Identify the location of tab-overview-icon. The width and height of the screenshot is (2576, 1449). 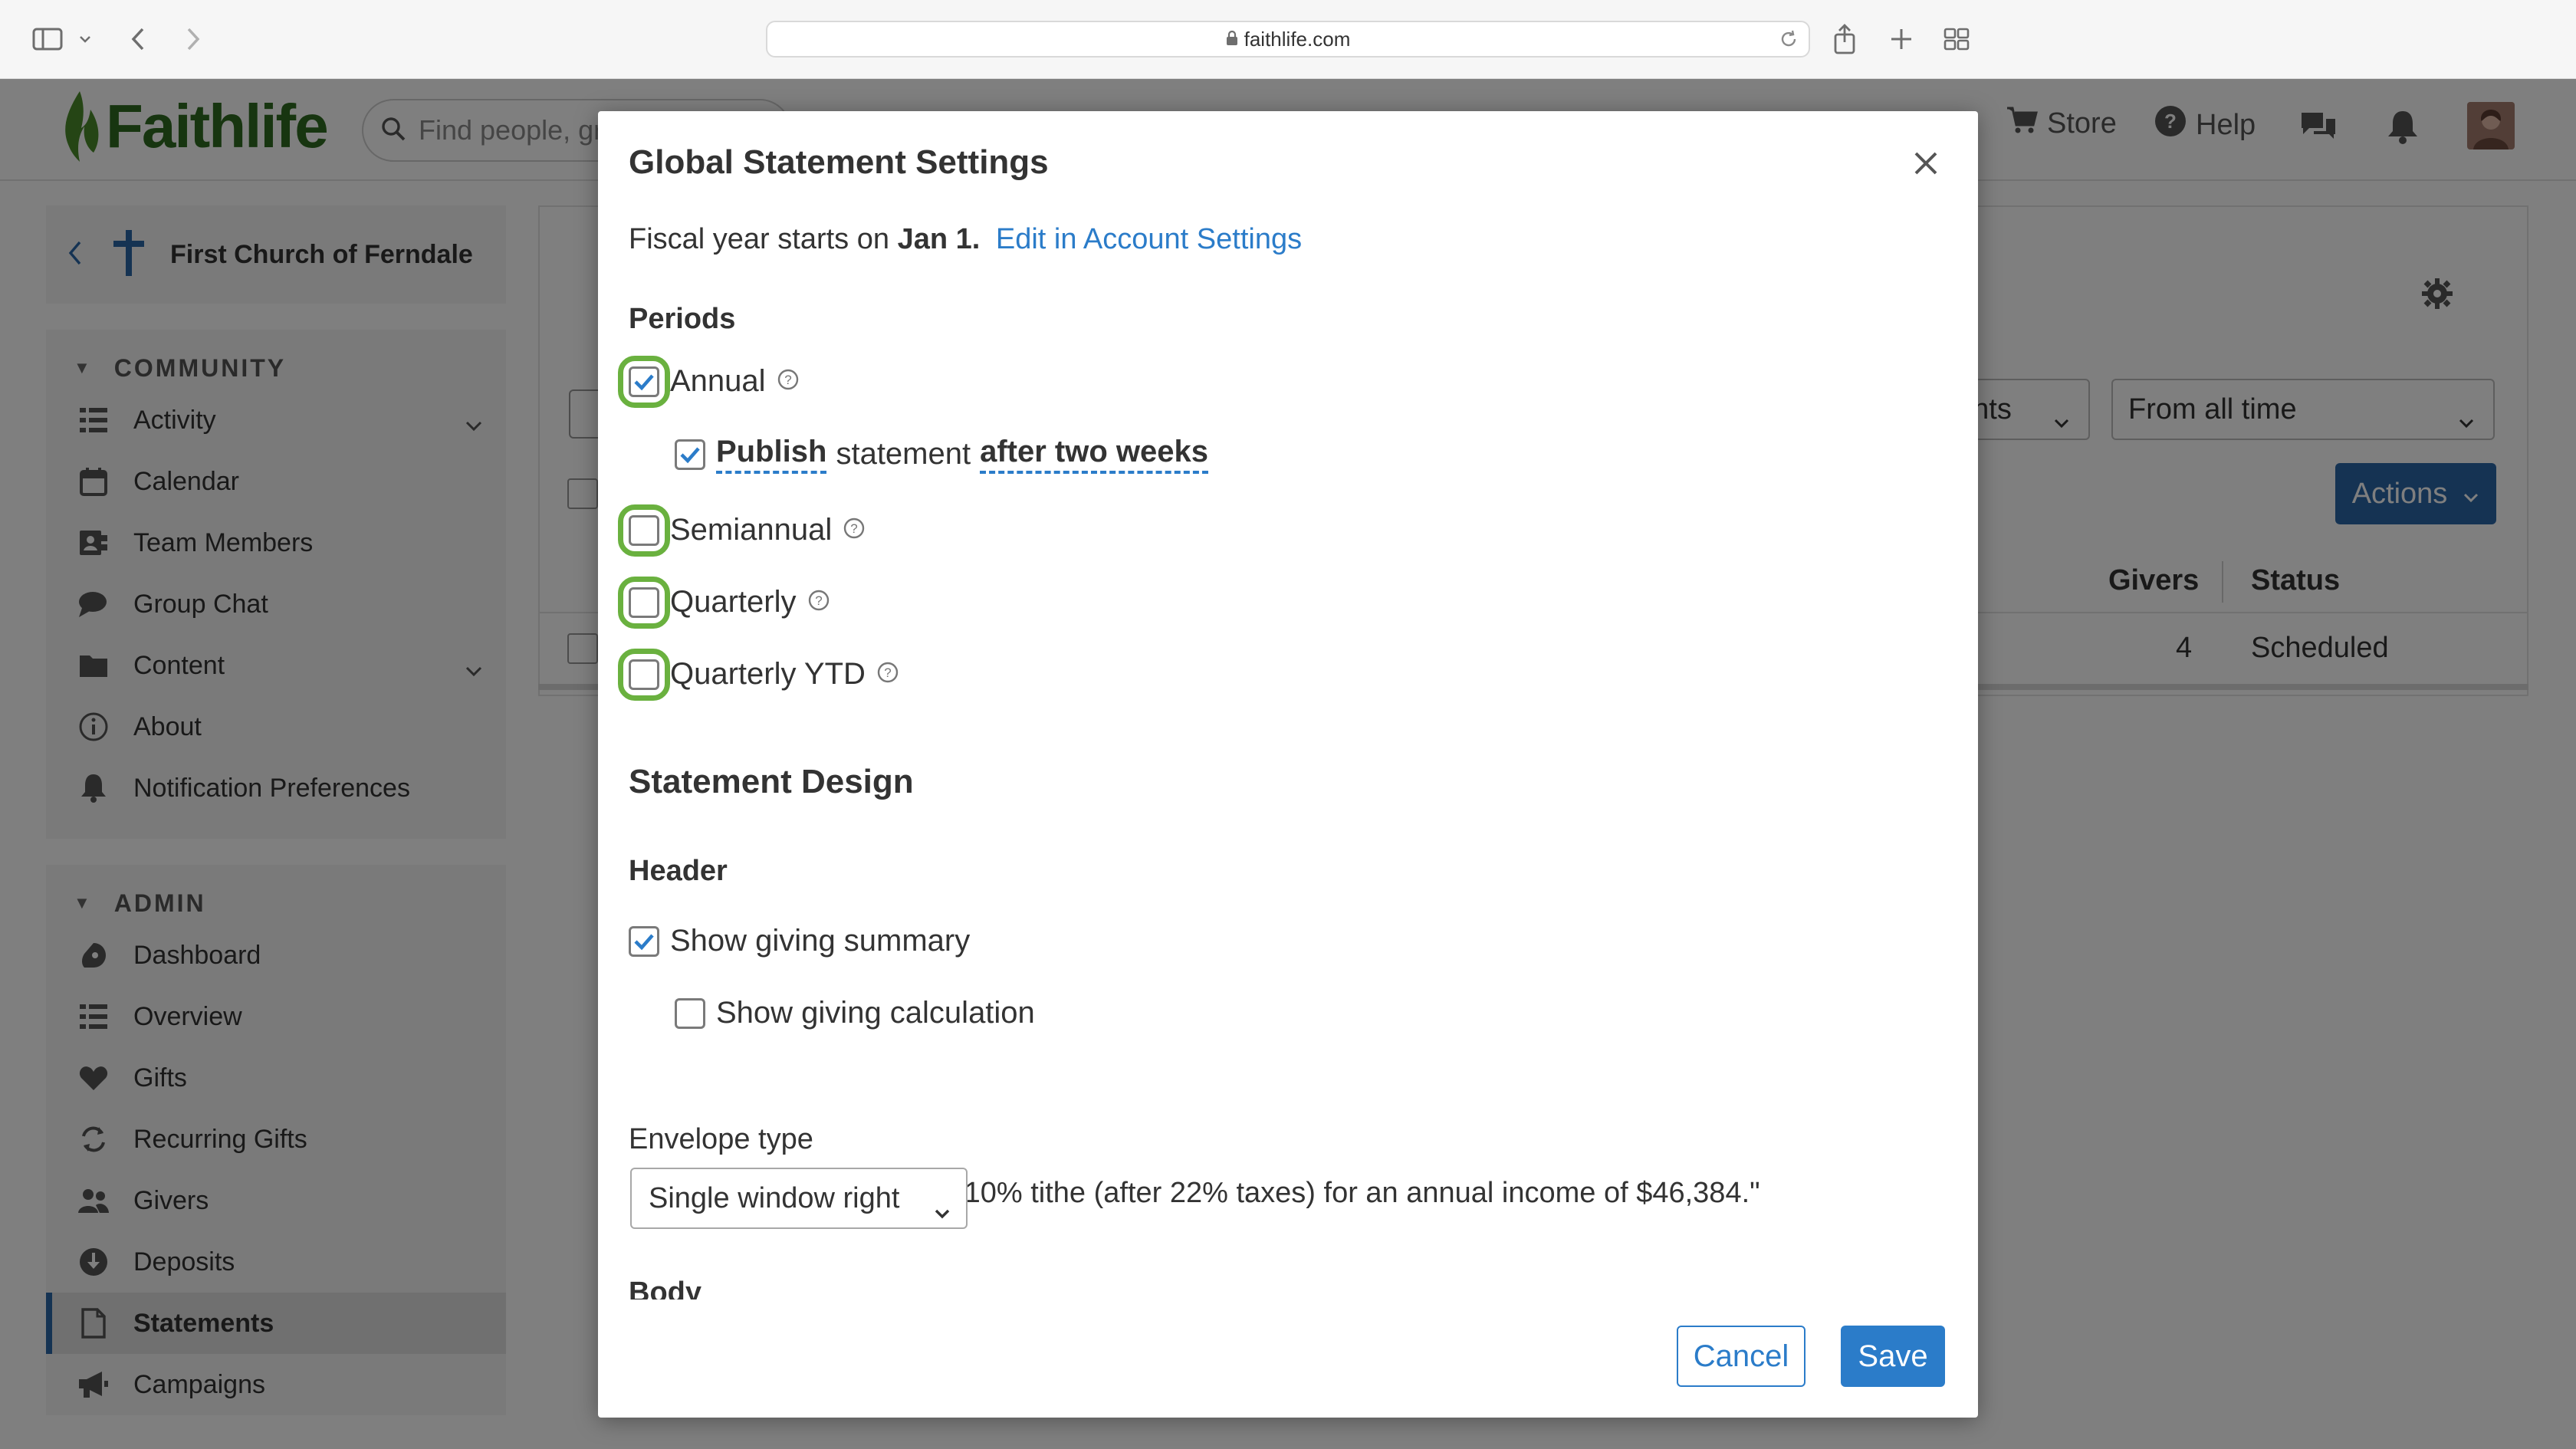
(1957, 39).